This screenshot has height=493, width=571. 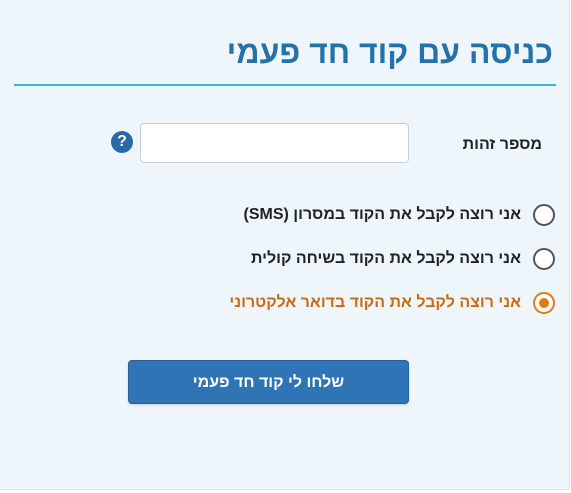 I want to click on id-number-input, so click(x=274, y=143).